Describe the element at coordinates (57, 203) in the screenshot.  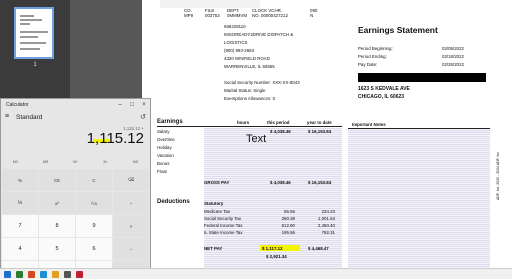
I see `square-button: x²` at that location.